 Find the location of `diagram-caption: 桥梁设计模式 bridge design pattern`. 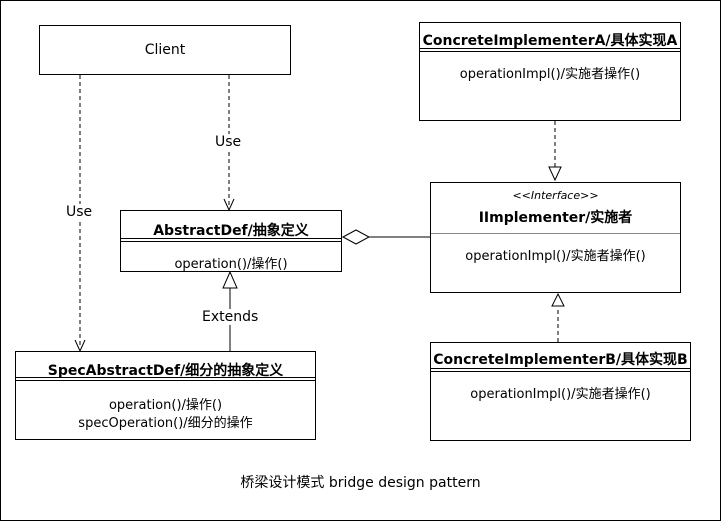

diagram-caption: 桥梁设计模式 bridge design pattern is located at coordinates (360, 483).